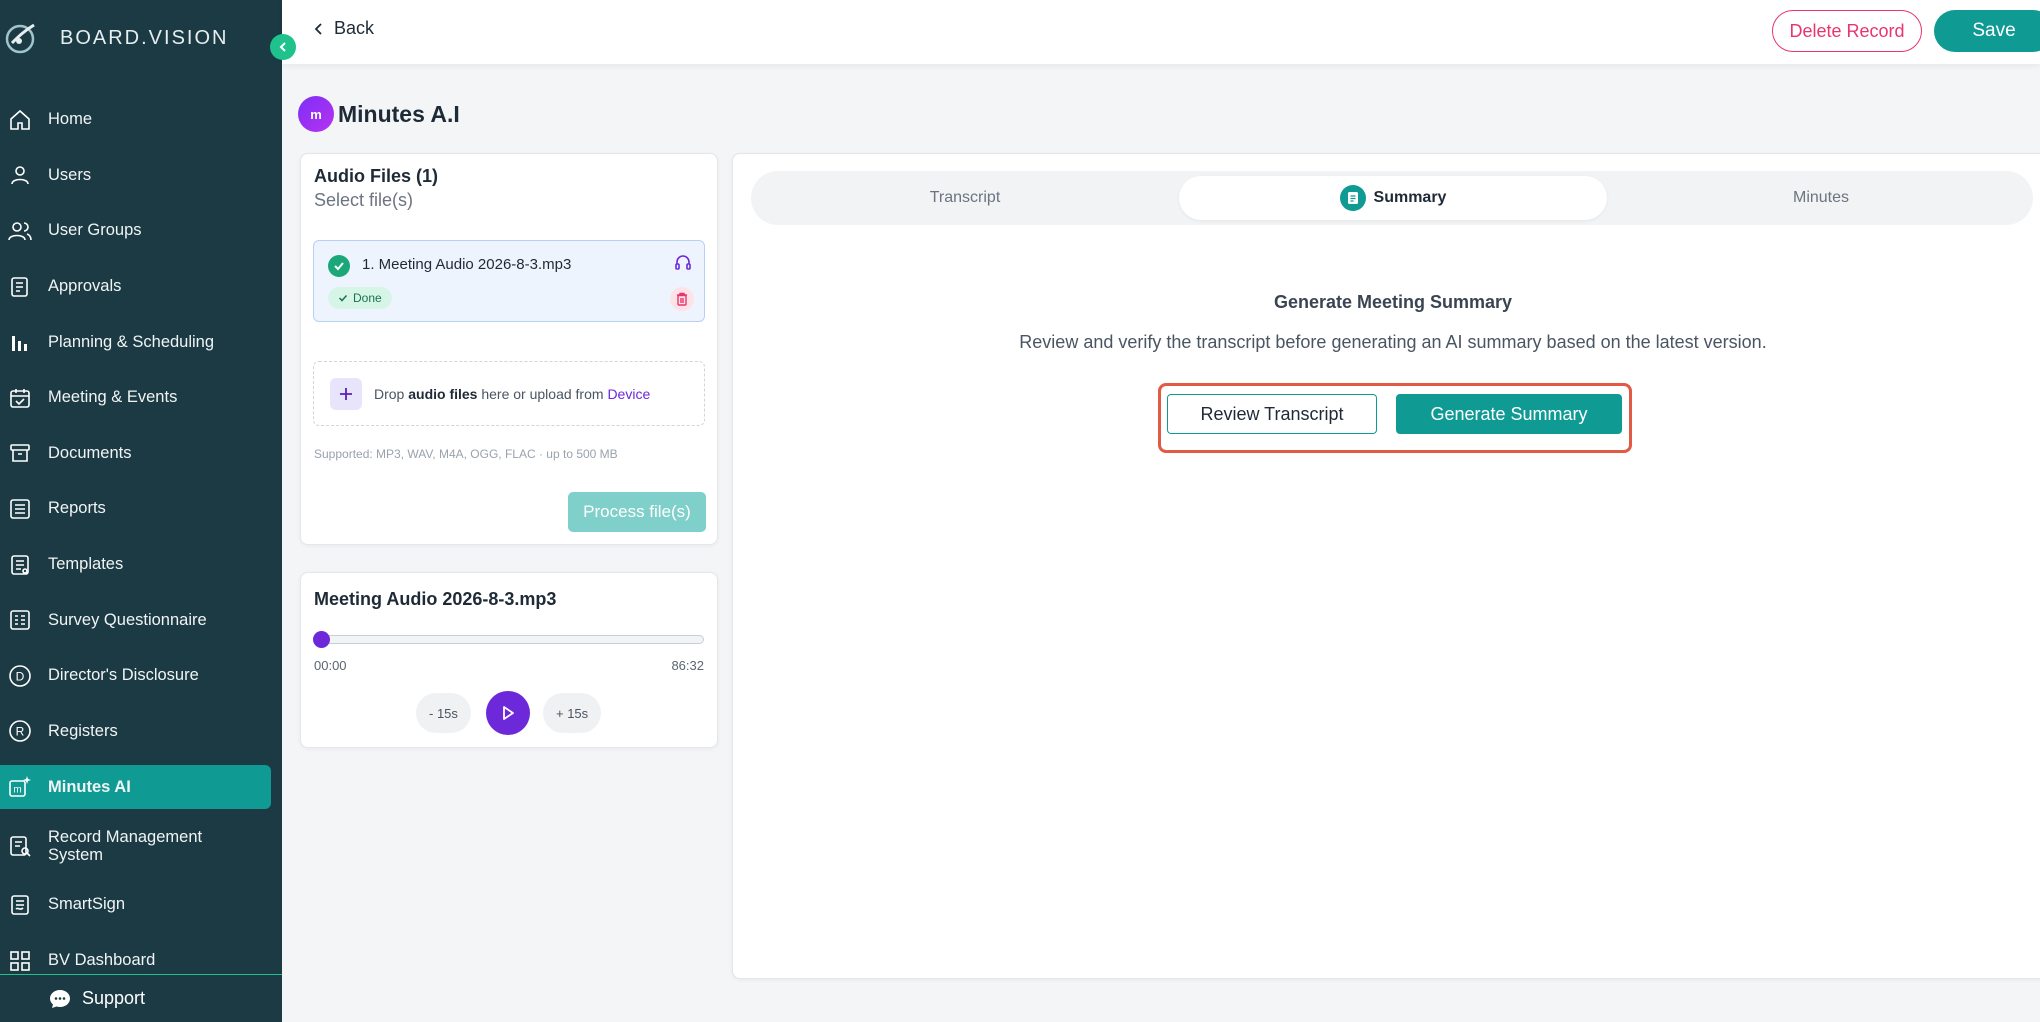  What do you see at coordinates (102, 960) in the screenshot?
I see `sidebar-item-label: BV Dashboard` at bounding box center [102, 960].